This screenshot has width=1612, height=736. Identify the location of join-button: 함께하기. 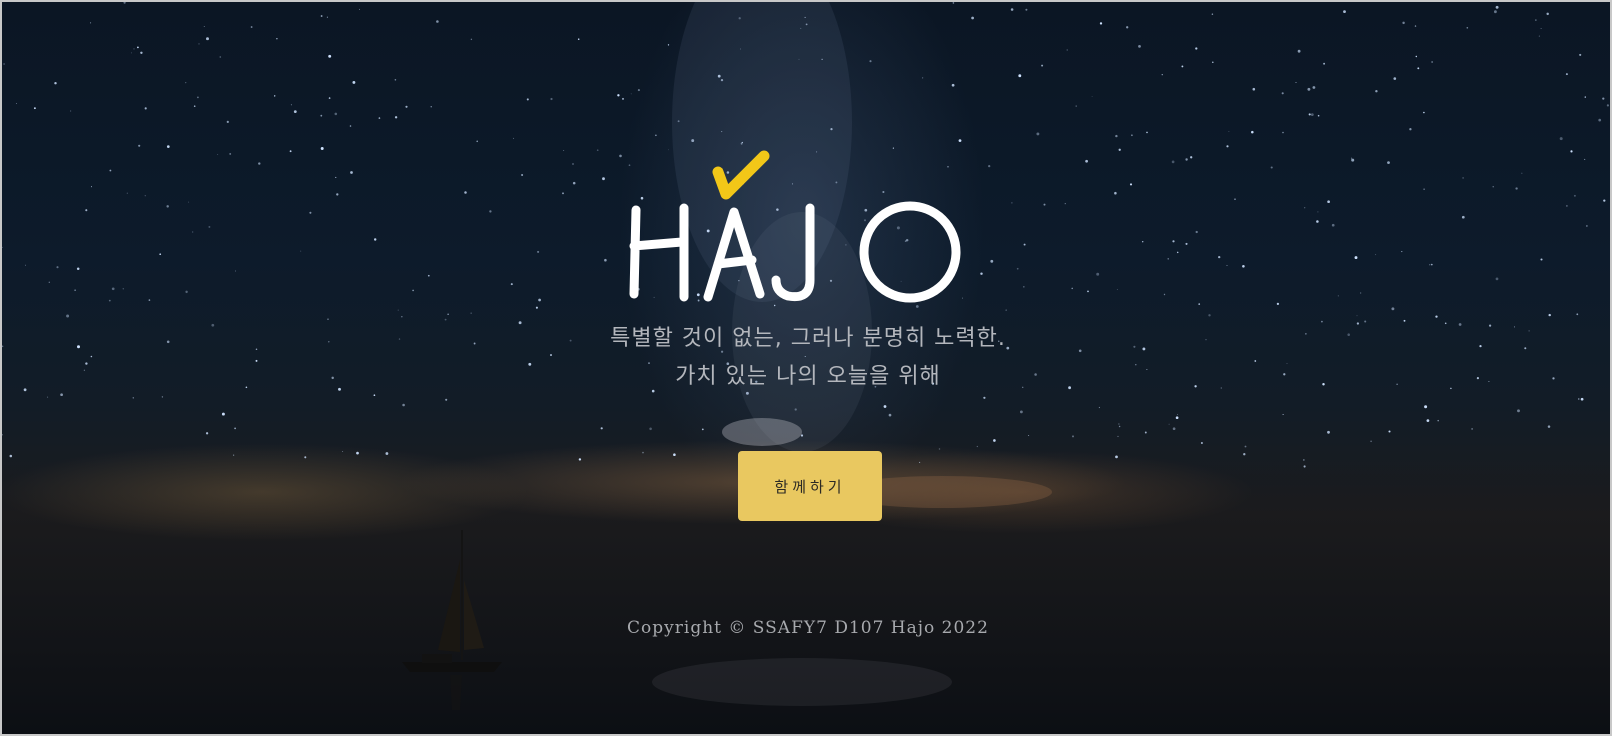
(810, 486).